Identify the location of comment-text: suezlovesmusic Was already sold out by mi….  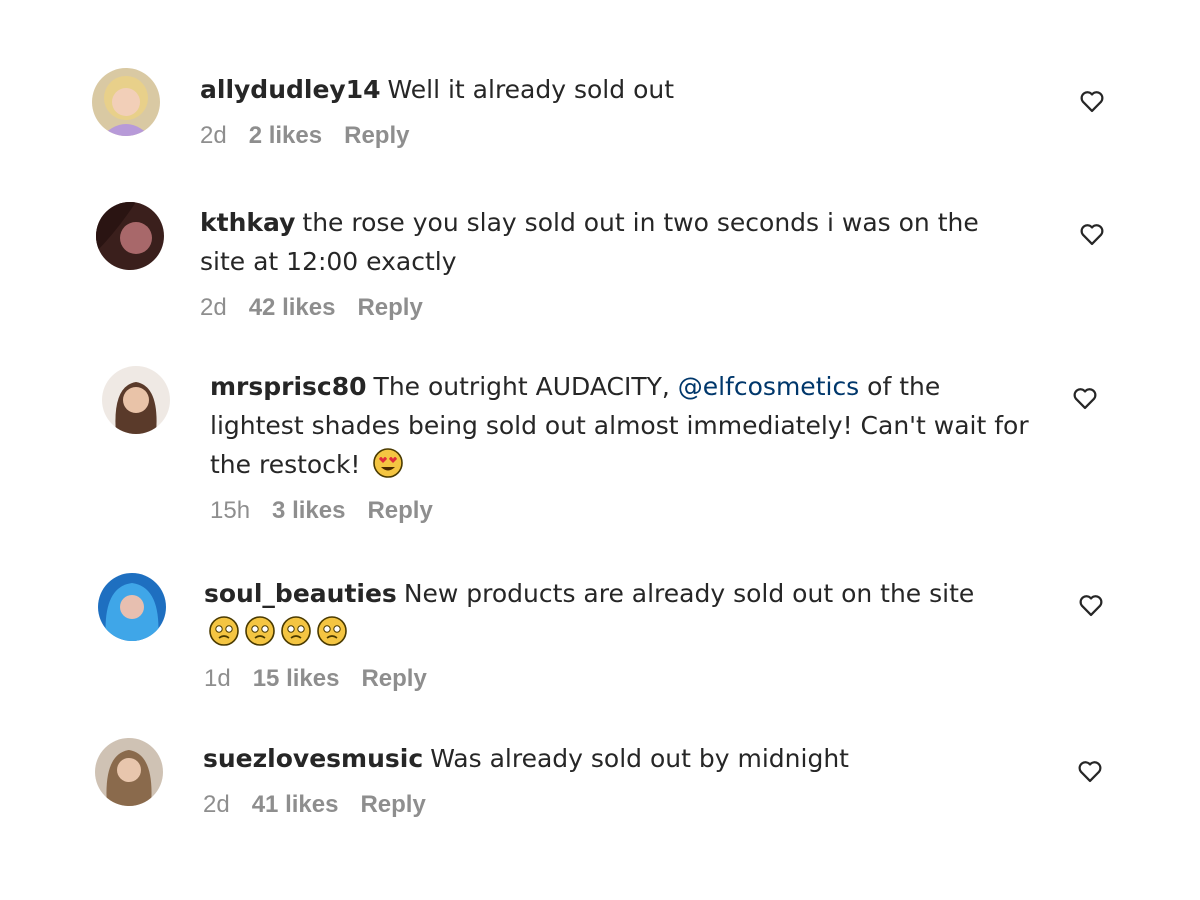
(618, 758).